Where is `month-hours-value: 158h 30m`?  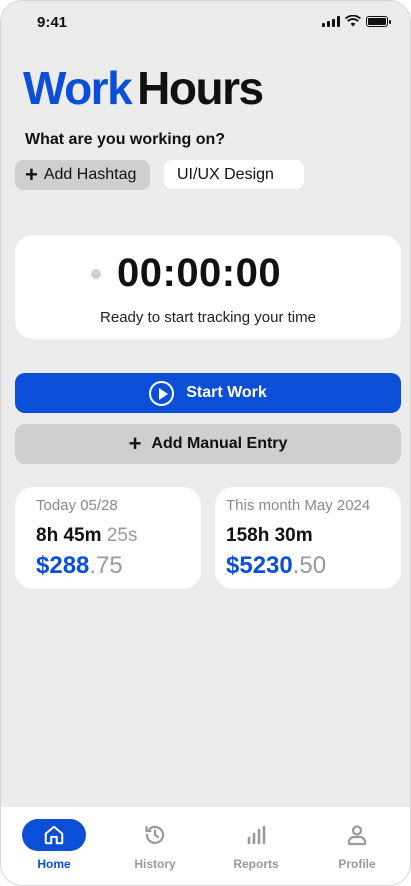 month-hours-value: 158h 30m is located at coordinates (269, 535).